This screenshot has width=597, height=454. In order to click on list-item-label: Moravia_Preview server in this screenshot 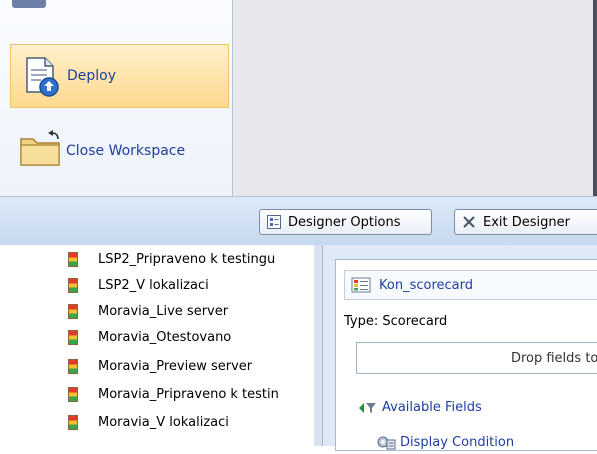, I will do `click(175, 366)`.